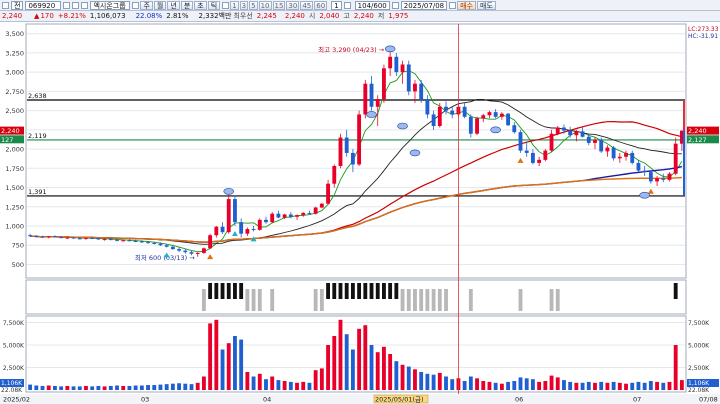  Describe the element at coordinates (307, 5) in the screenshot. I see `minute-45-button: 45` at that location.